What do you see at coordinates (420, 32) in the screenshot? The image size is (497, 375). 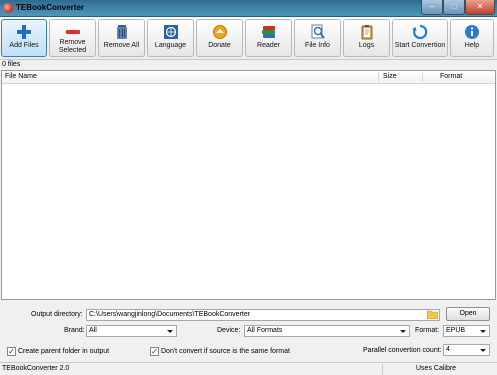 I see `convert-icon` at bounding box center [420, 32].